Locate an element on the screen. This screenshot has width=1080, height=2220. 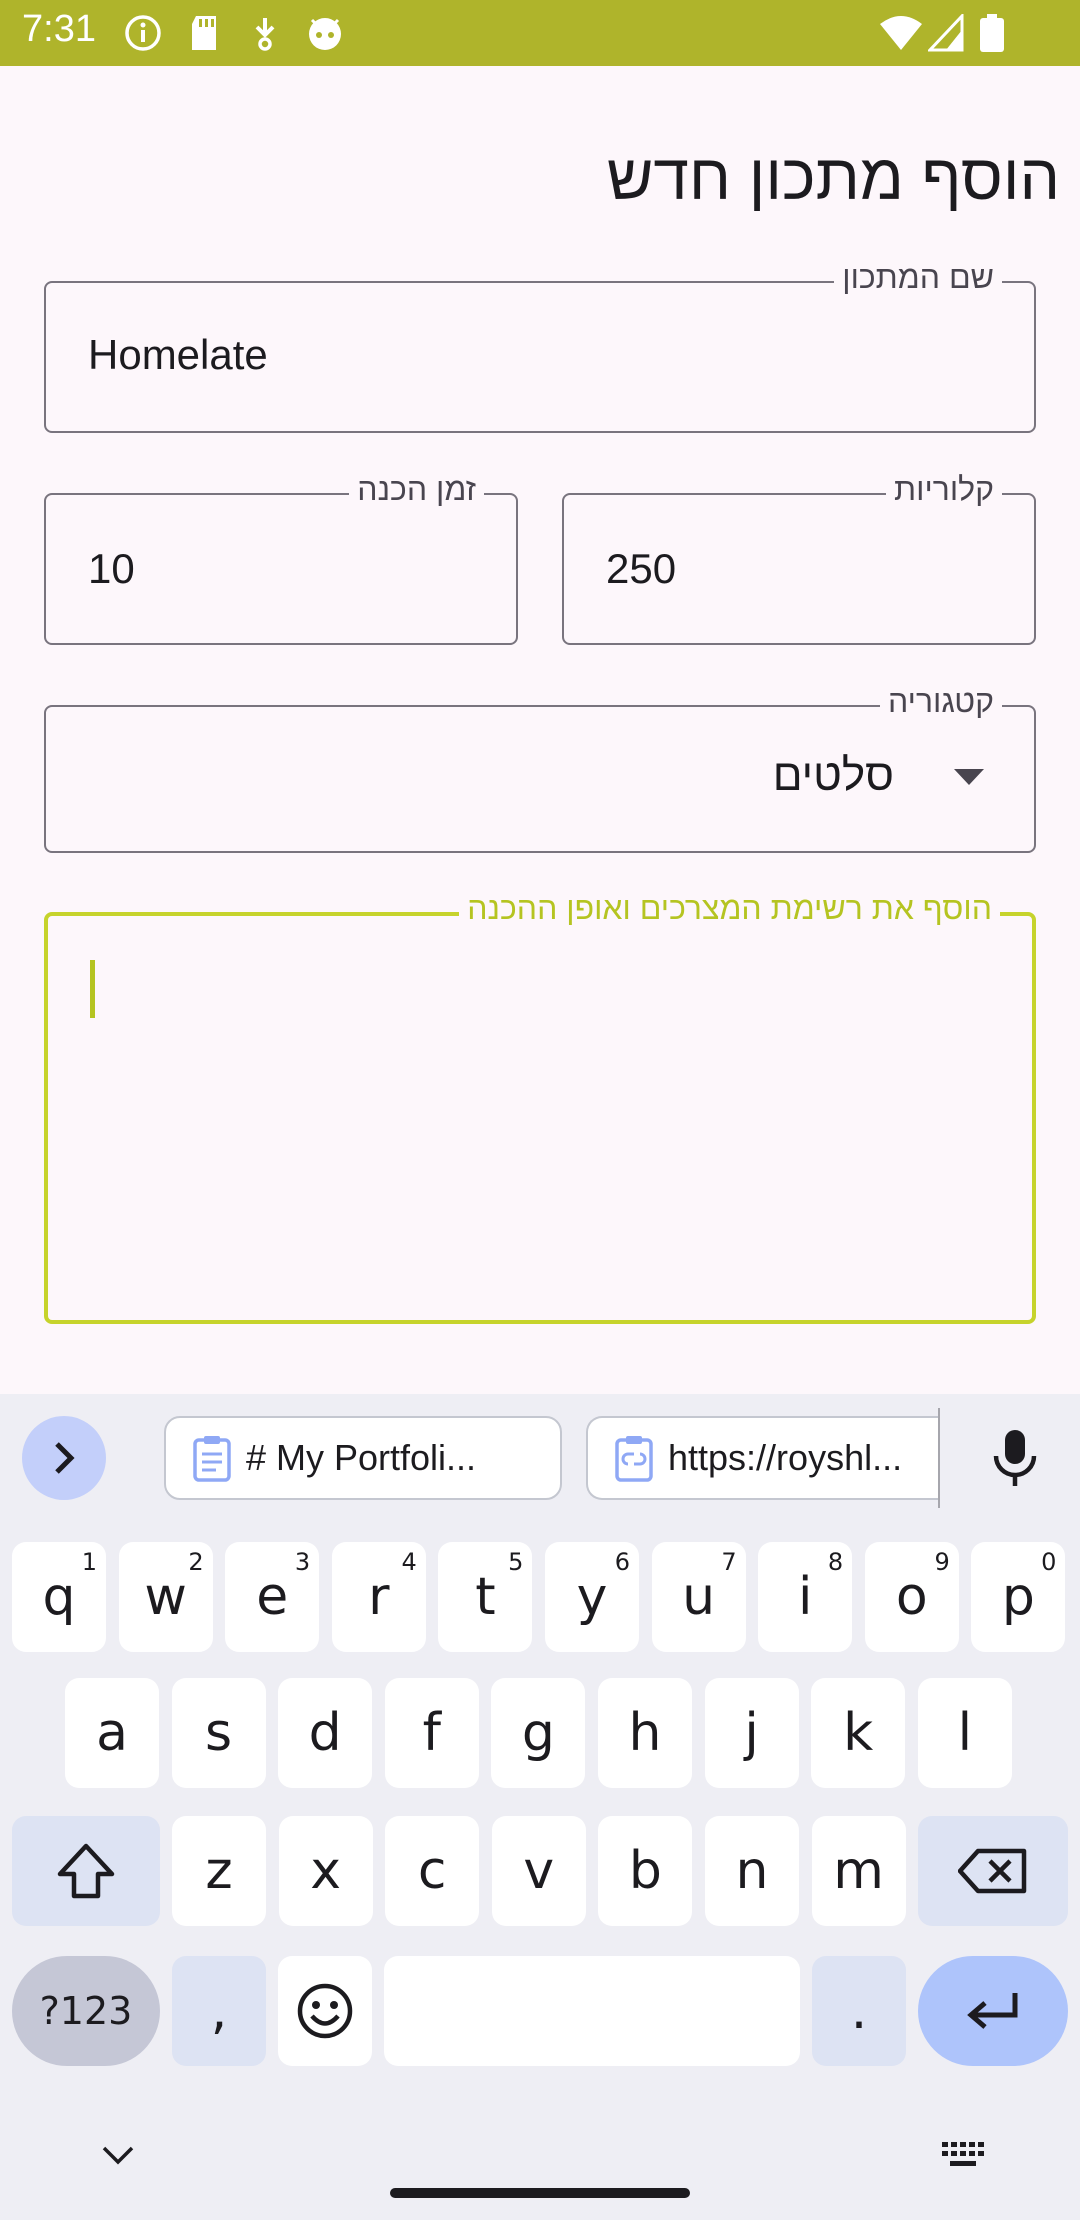
shift-icon is located at coordinates (86, 1871).